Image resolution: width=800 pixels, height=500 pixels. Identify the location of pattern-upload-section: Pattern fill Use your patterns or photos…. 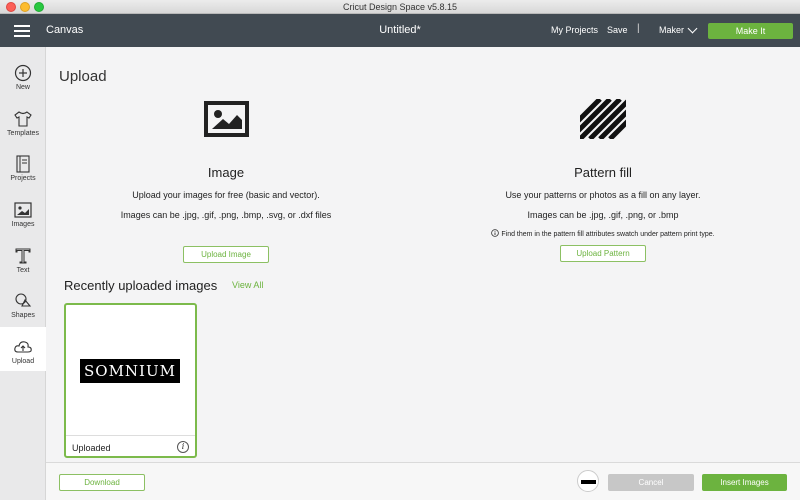
(603, 180).